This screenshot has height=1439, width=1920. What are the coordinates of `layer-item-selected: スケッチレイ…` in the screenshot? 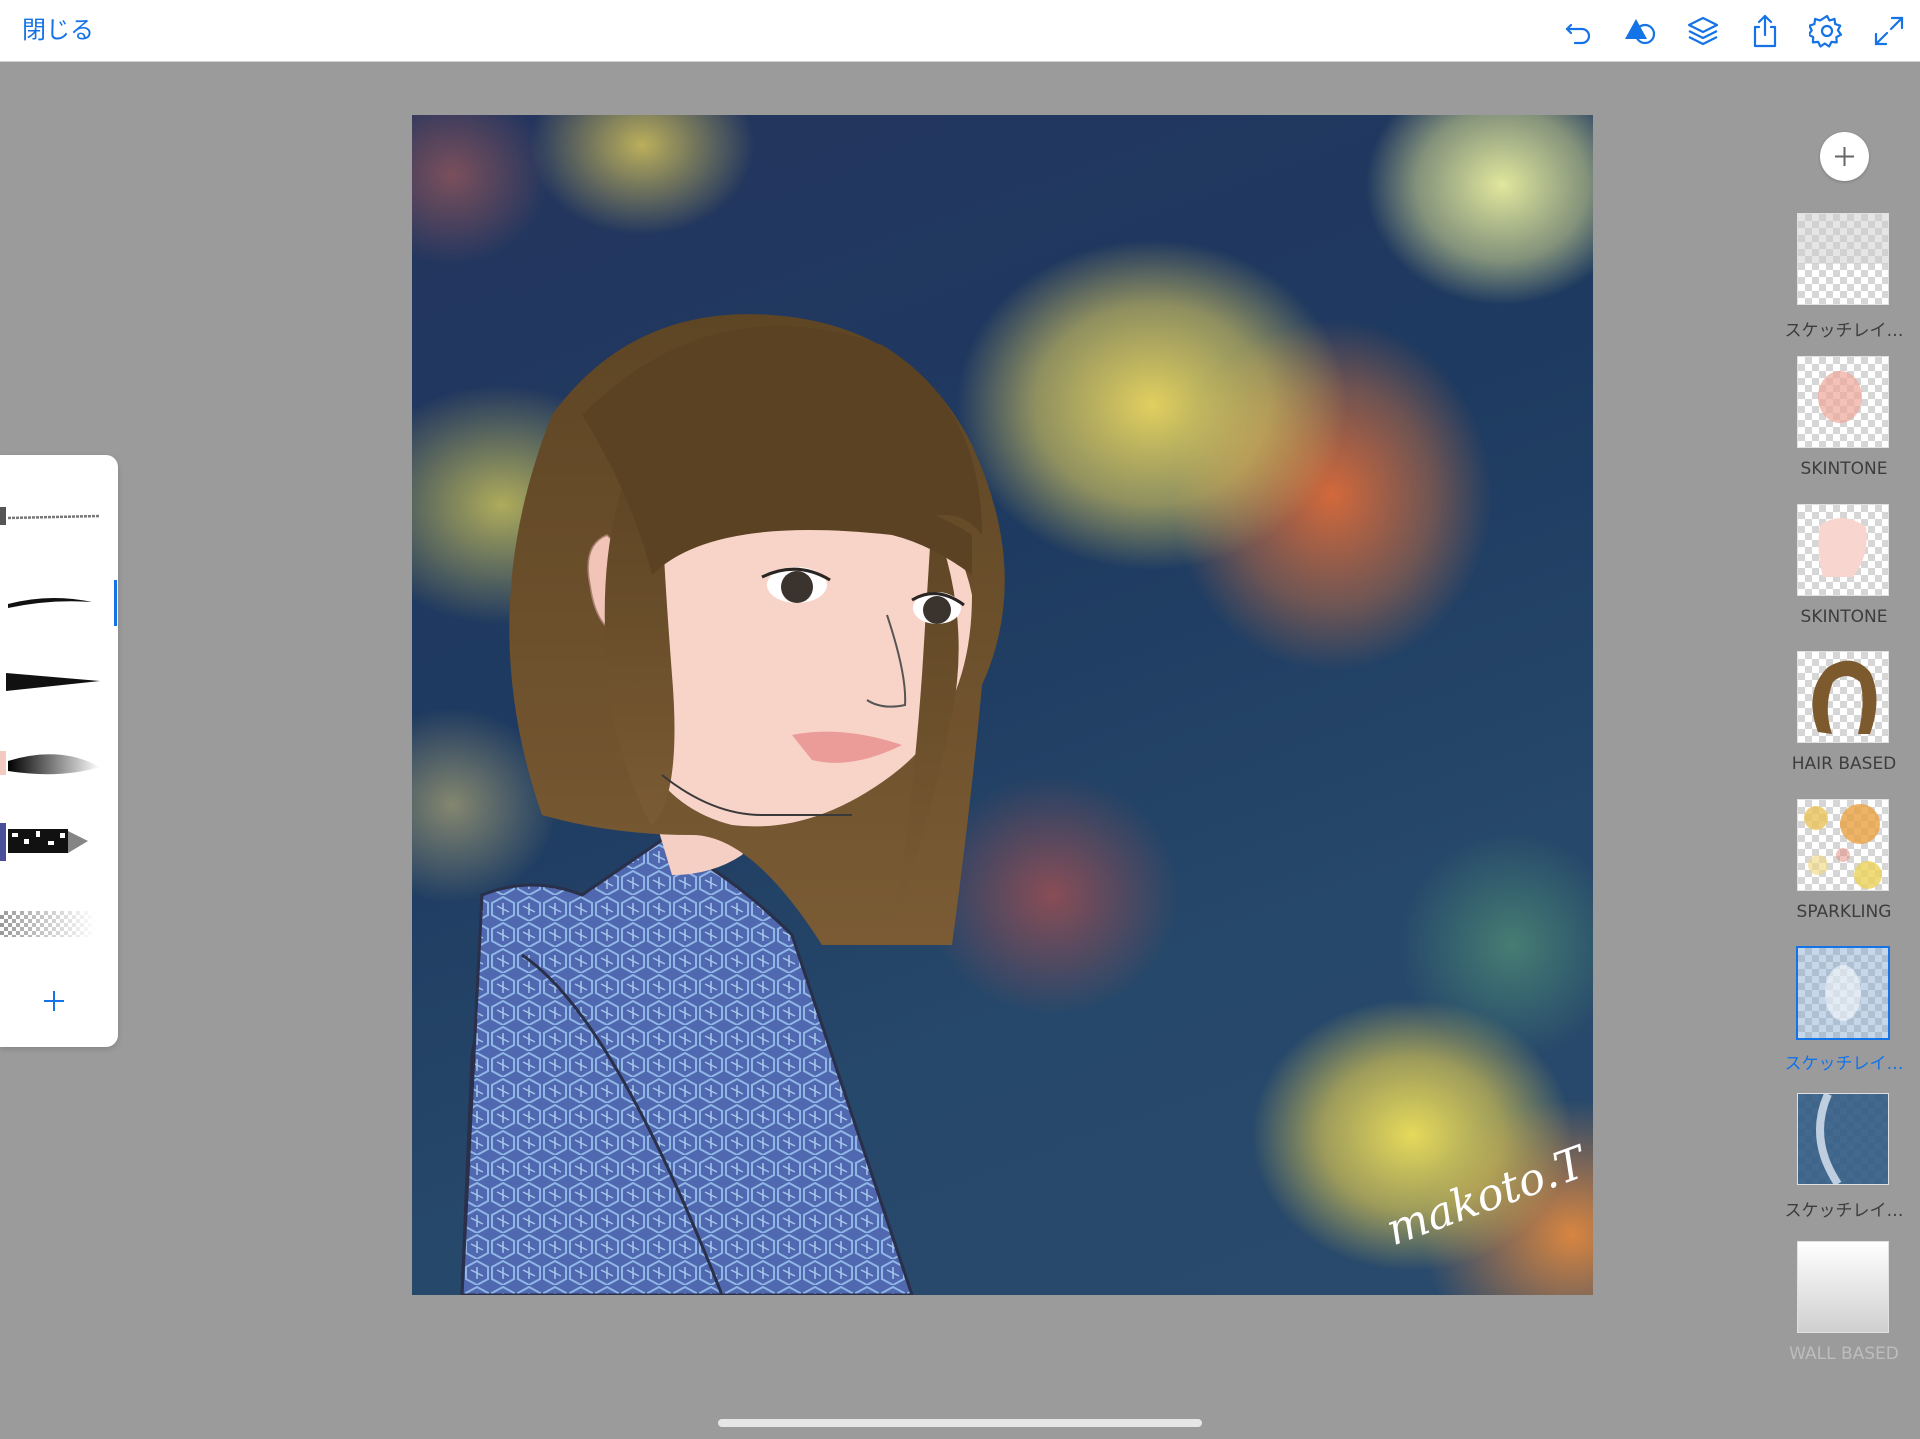 It's located at (1845, 1011).